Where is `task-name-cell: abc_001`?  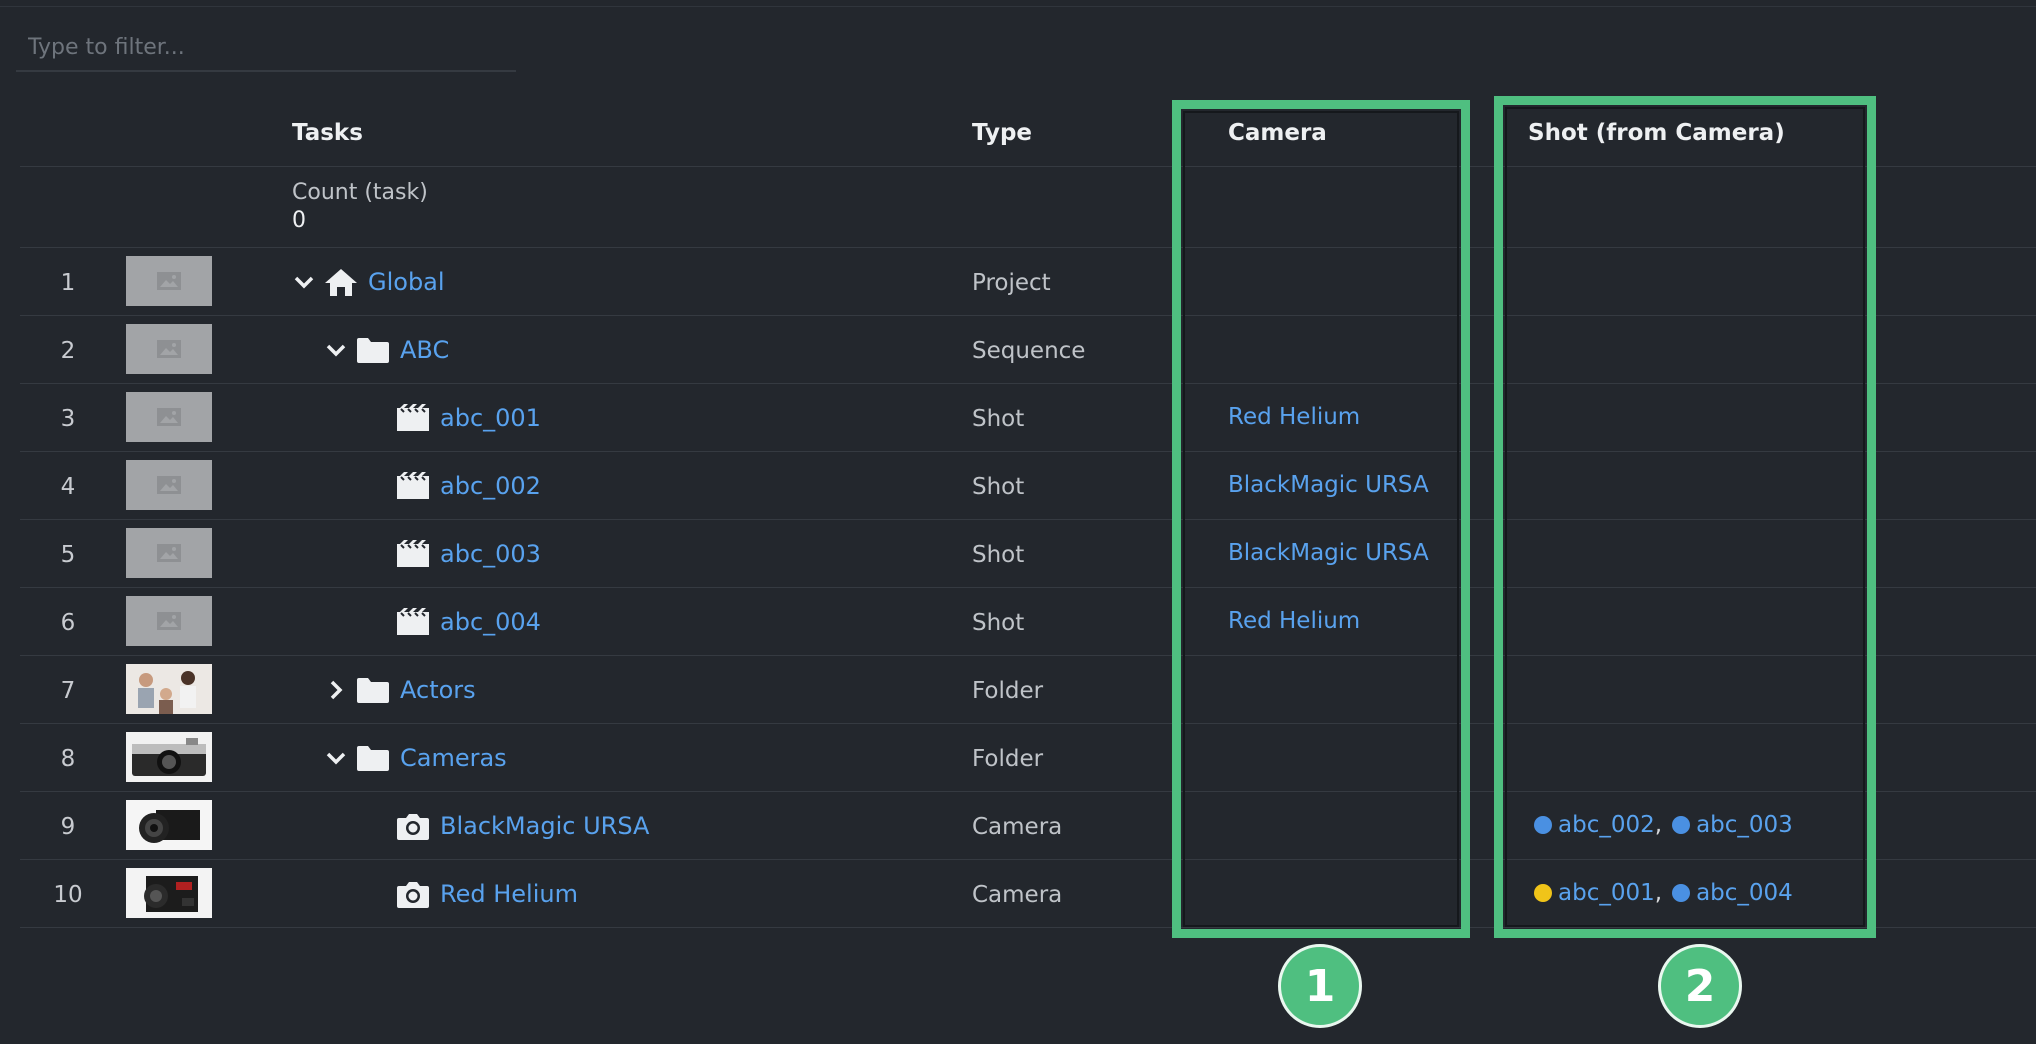 task-name-cell: abc_001 is located at coordinates (468, 418).